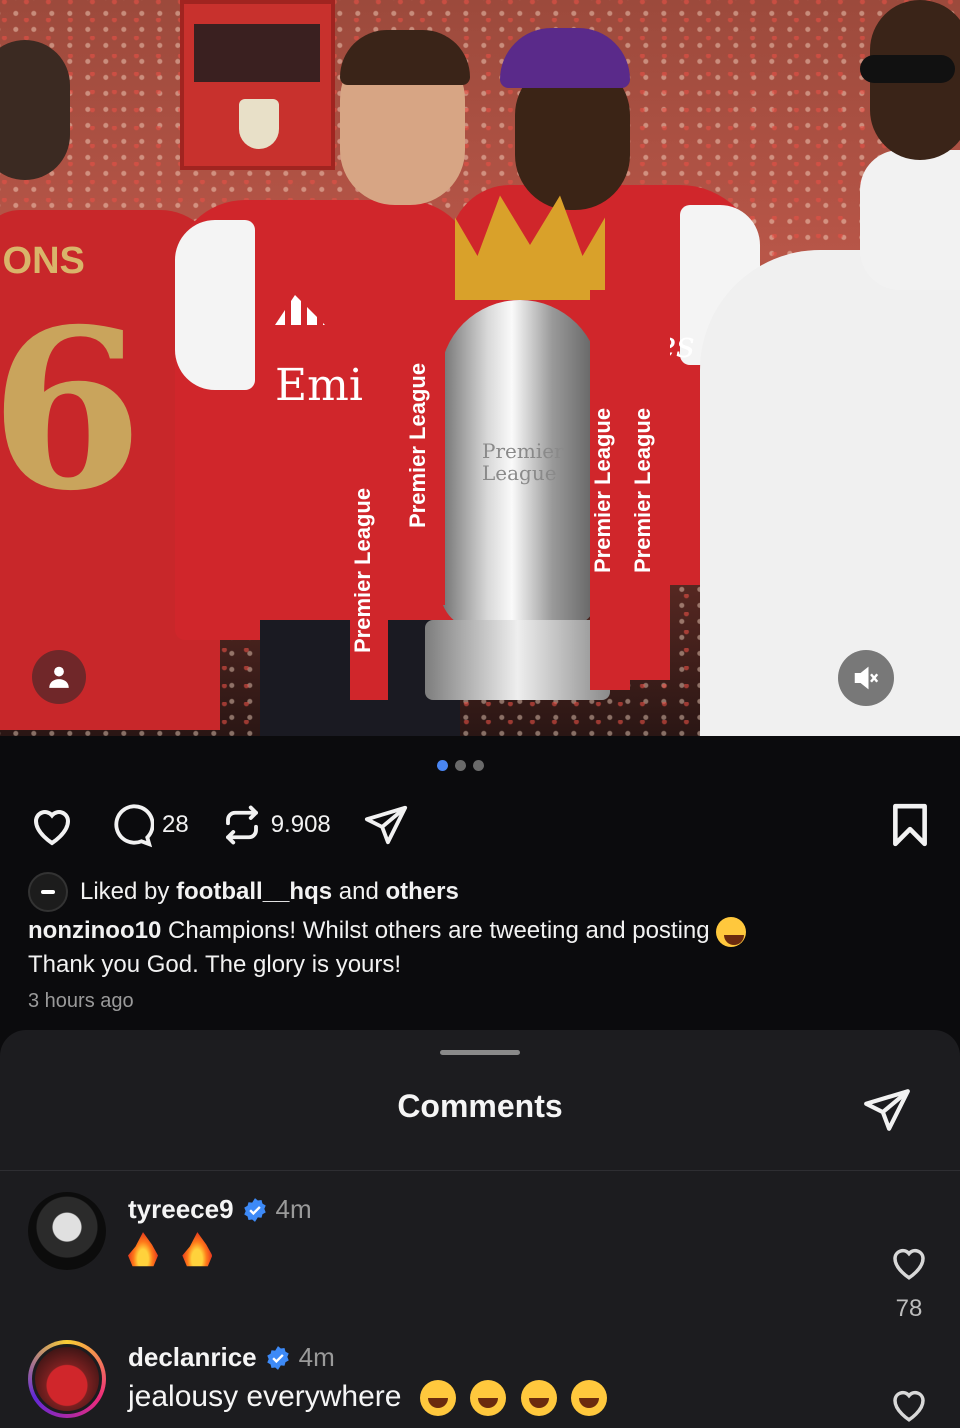 Image resolution: width=960 pixels, height=1428 pixels. Describe the element at coordinates (72, 409) in the screenshot. I see `jersey-number: 6` at that location.